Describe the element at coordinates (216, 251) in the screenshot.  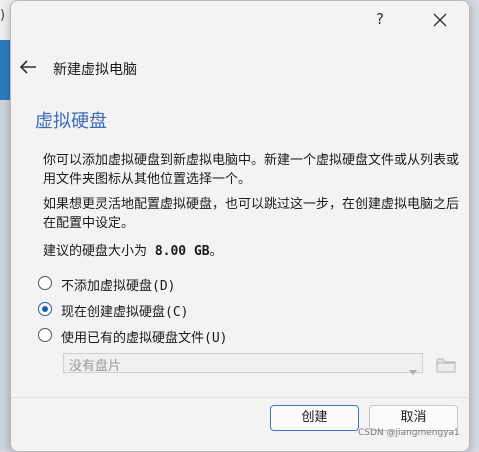
I see `size-suffix: 。` at that location.